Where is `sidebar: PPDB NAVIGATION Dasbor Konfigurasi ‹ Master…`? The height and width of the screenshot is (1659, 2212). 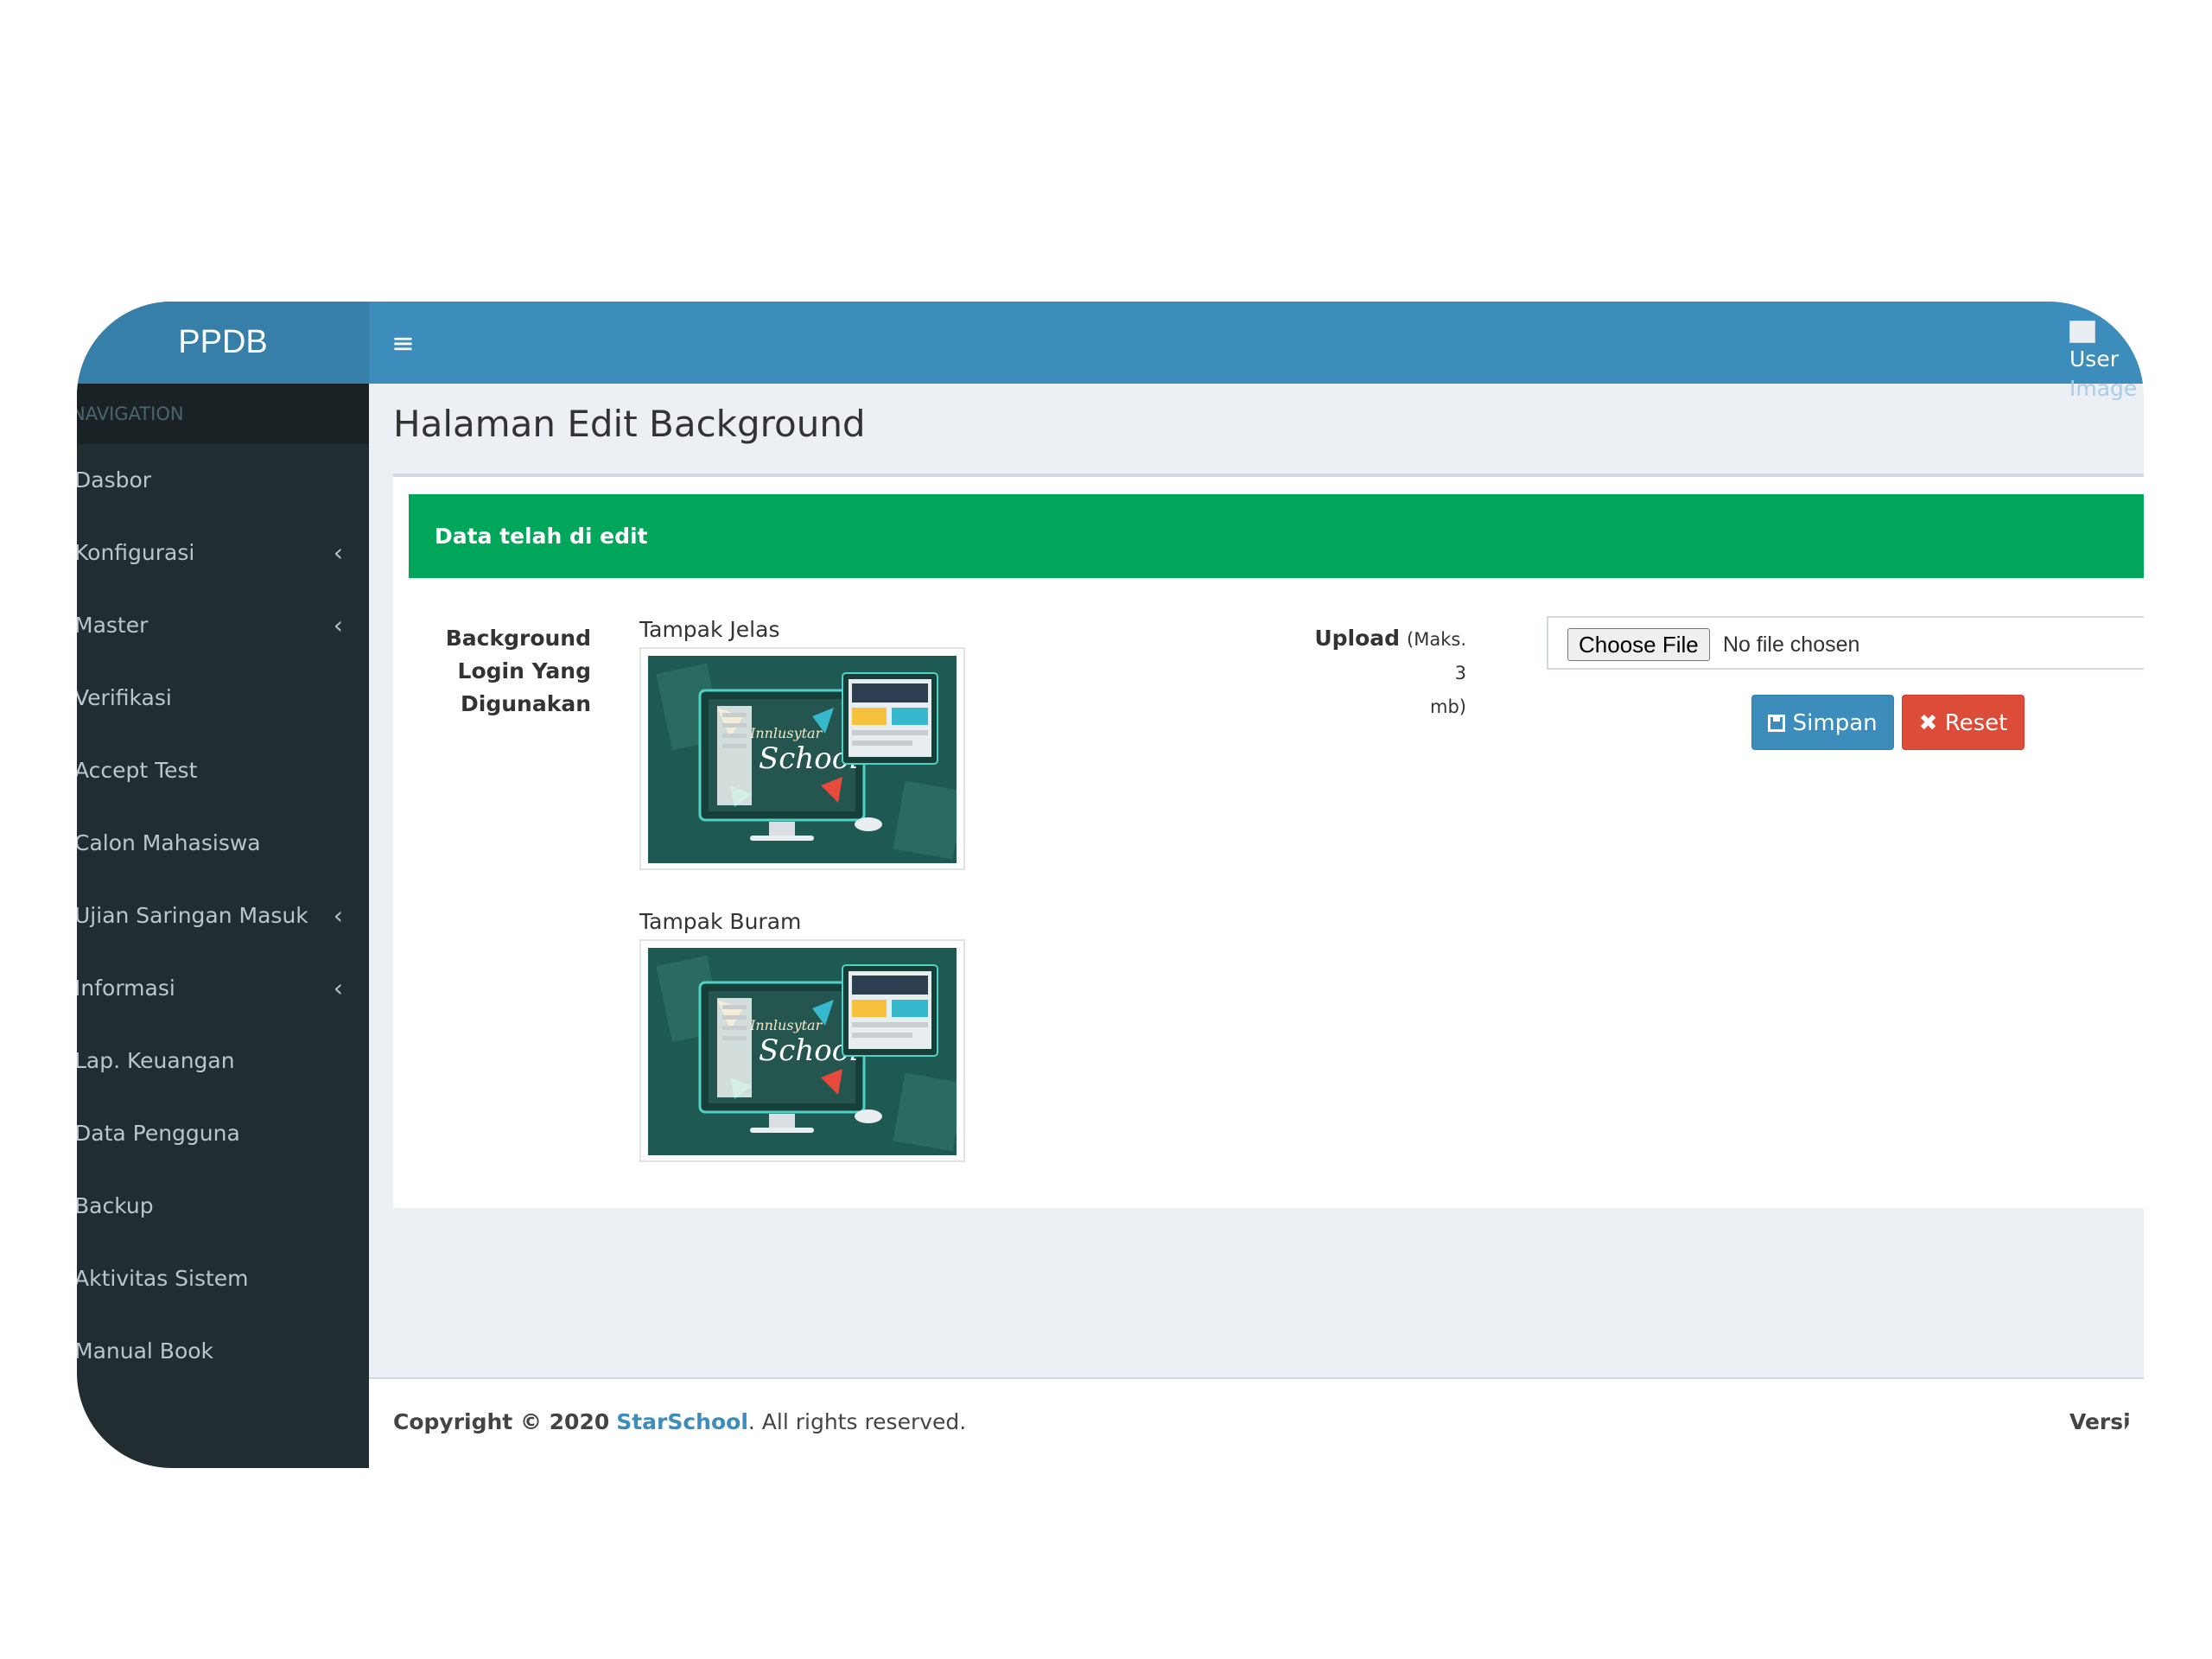
sidebar: PPDB NAVIGATION Dasbor Konfigurasi ‹ Master… is located at coordinates (223, 885).